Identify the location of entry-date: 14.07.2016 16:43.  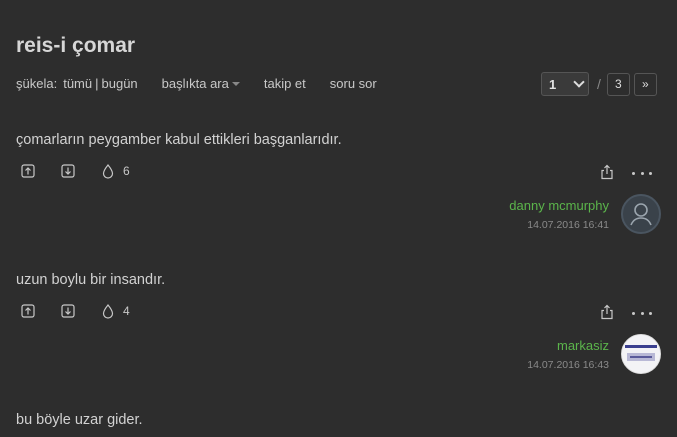
(568, 365).